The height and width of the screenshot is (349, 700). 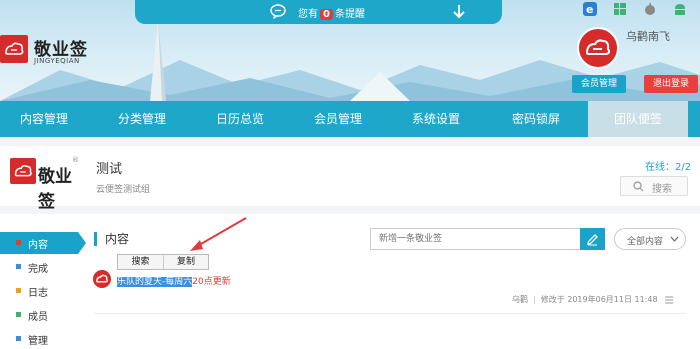 I want to click on ie-icon: e, so click(x=590, y=9).